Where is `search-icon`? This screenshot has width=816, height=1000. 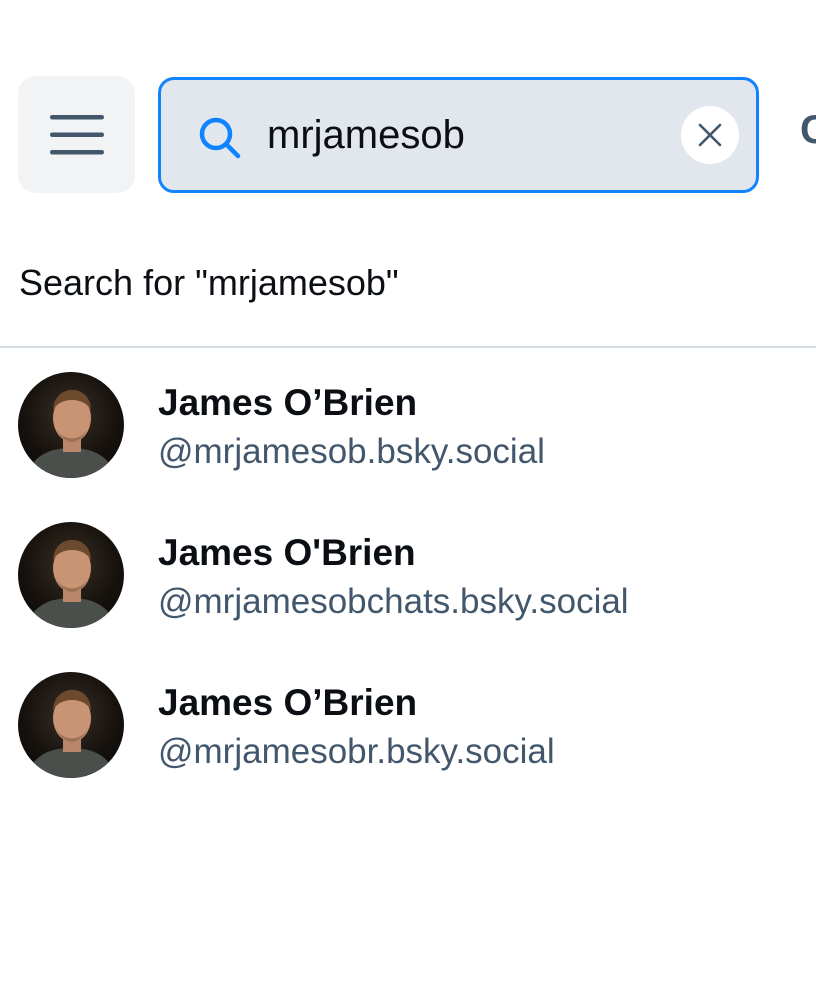
search-icon is located at coordinates (220, 138).